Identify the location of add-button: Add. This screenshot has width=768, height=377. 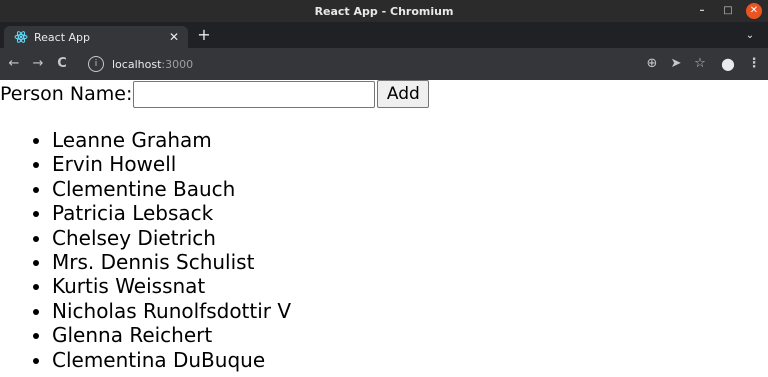
(403, 94).